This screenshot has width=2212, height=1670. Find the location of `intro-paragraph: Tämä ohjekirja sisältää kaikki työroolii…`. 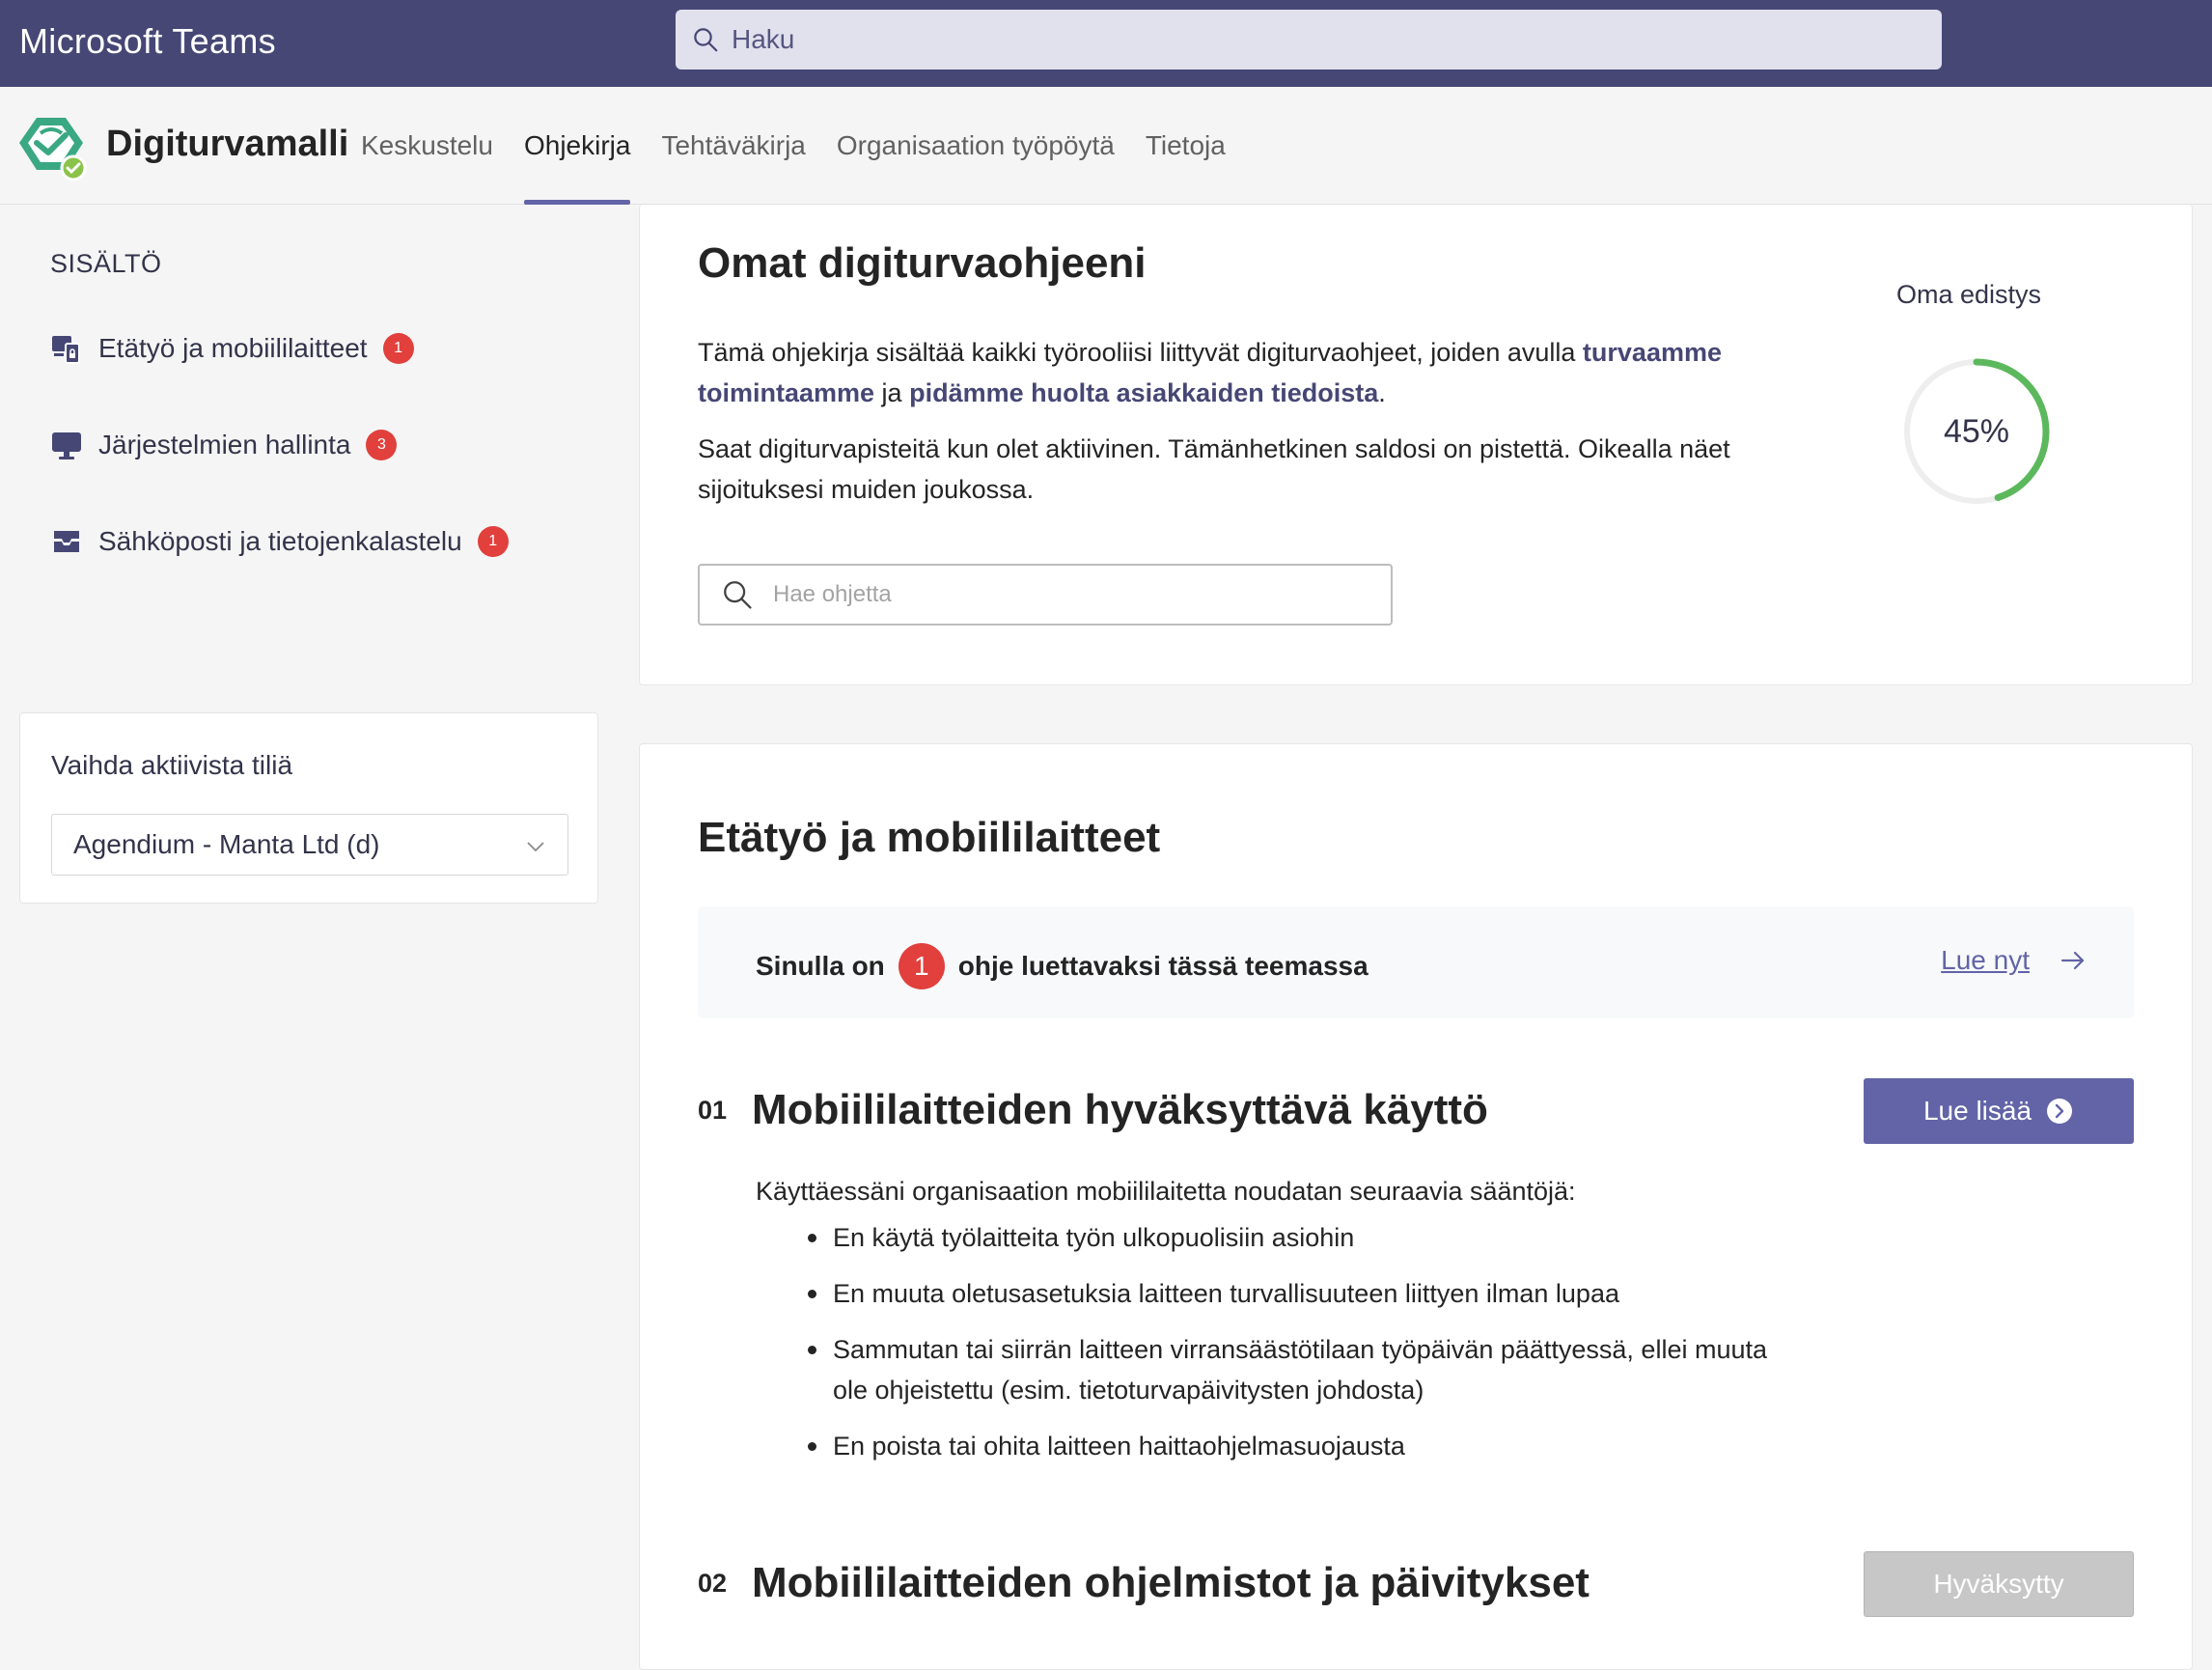

intro-paragraph: Tämä ohjekirja sisältää kaikki työroolii… is located at coordinates (1253, 372).